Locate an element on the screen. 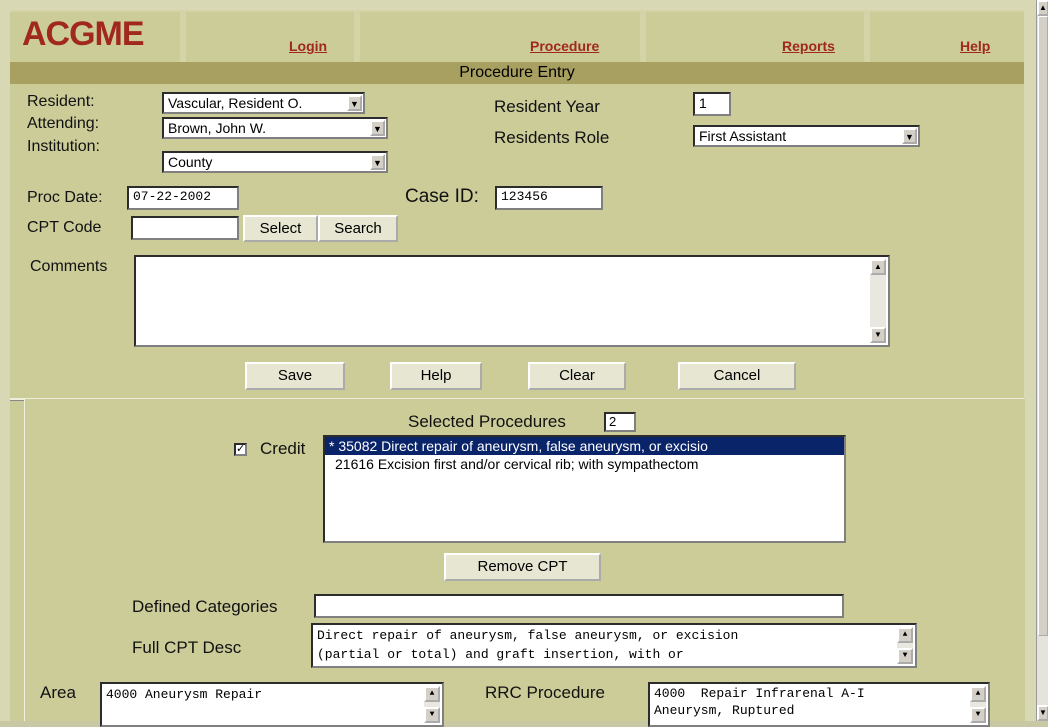 The image size is (1048, 727). rrc-procedure-line: Aneurysm, Ruptured is located at coordinates (724, 710).